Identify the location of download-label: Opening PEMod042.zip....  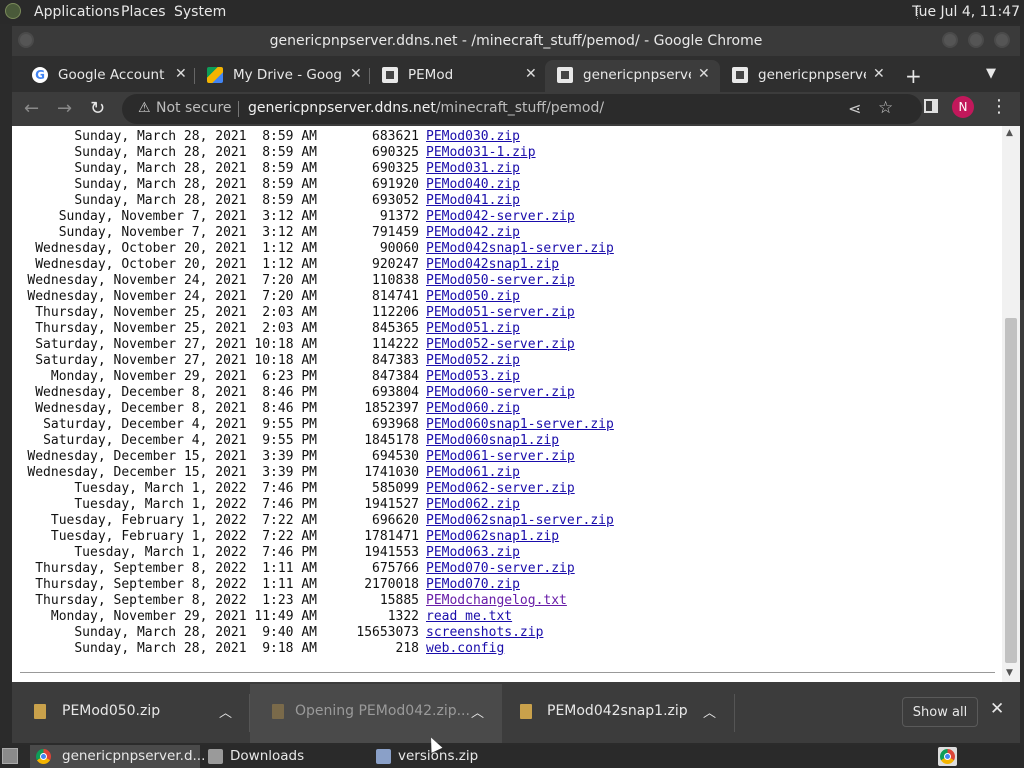
(382, 711).